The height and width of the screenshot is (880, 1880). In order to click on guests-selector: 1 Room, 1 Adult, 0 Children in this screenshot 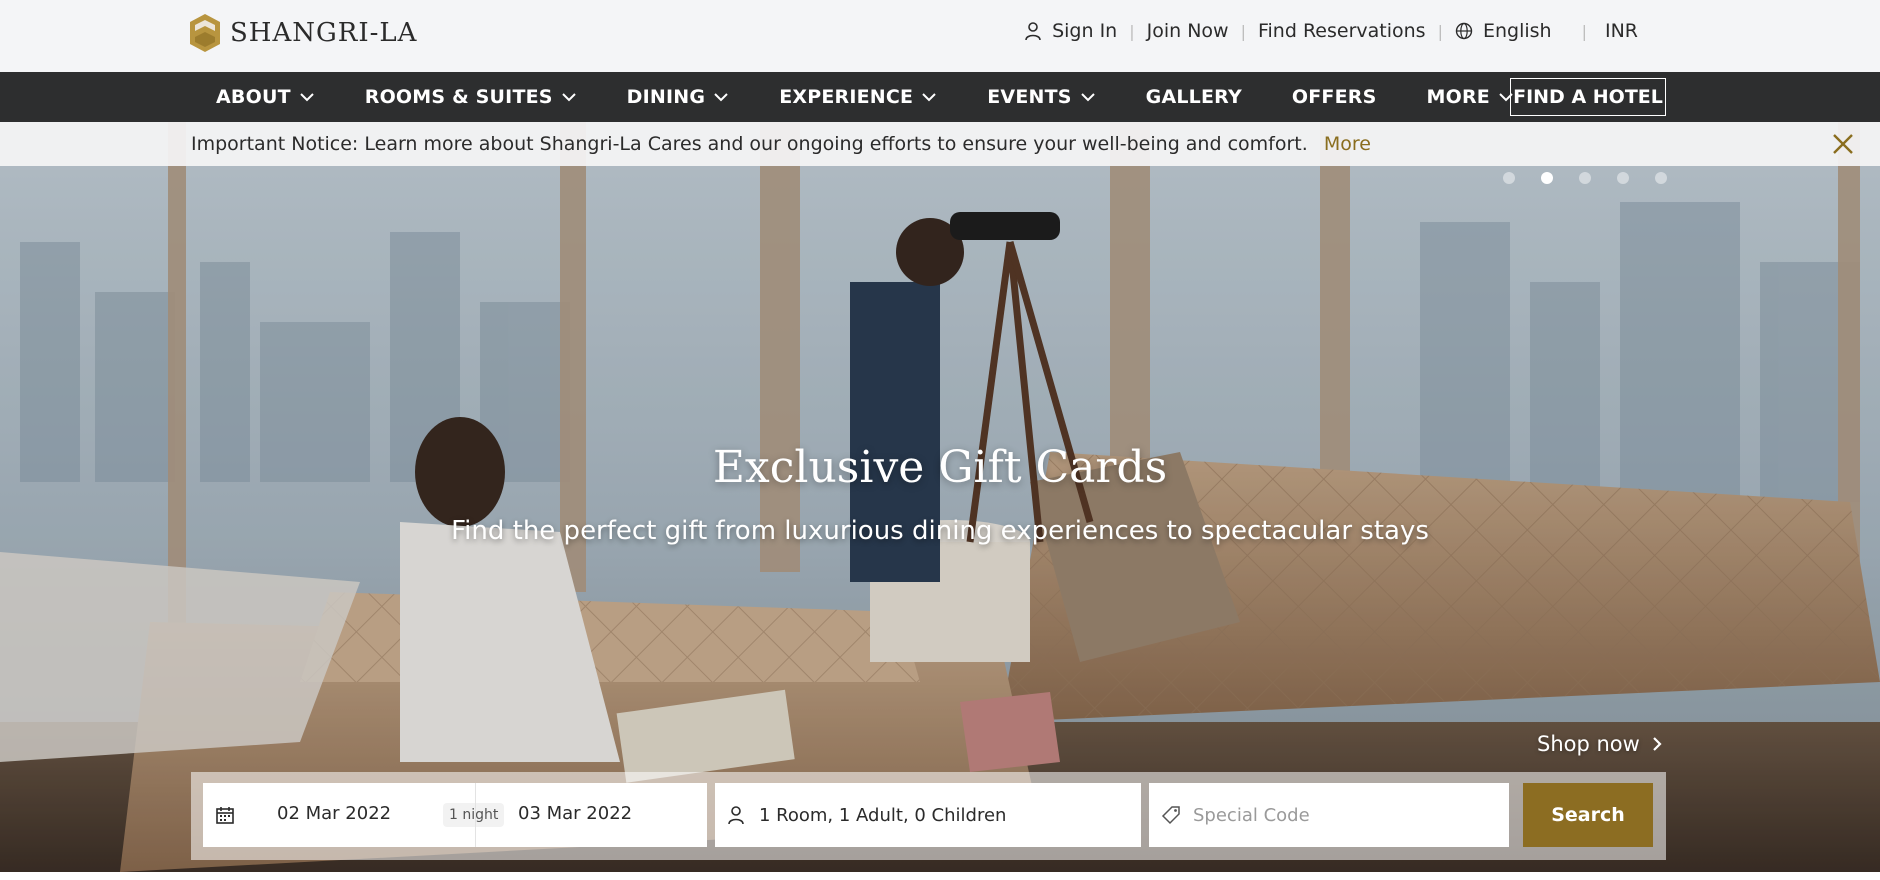, I will do `click(928, 815)`.